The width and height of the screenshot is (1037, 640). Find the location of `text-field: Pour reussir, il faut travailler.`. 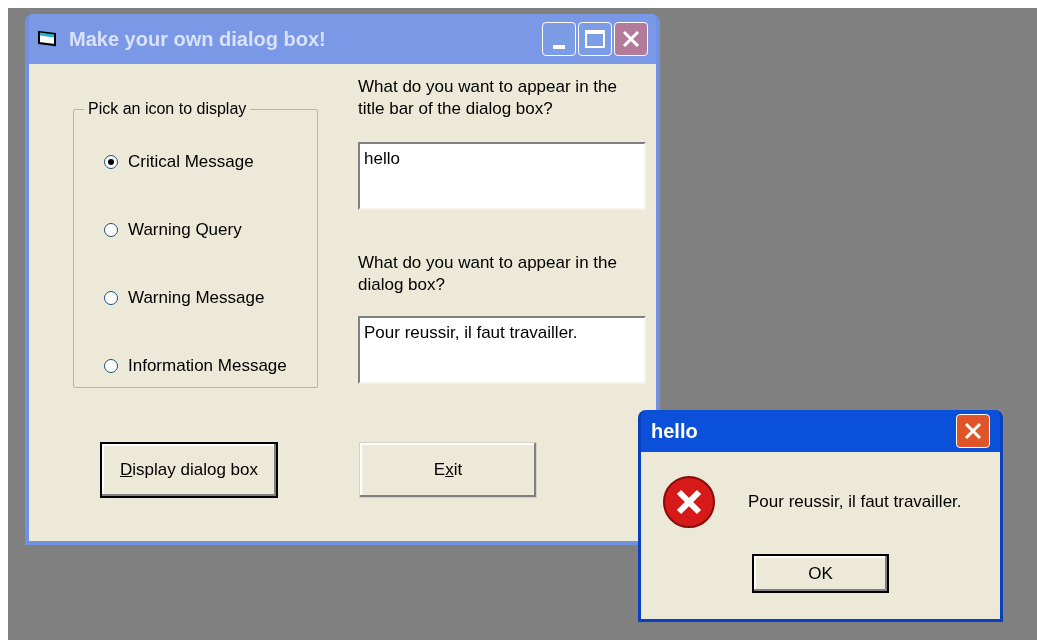

text-field: Pour reussir, il faut travailler. is located at coordinates (502, 350).